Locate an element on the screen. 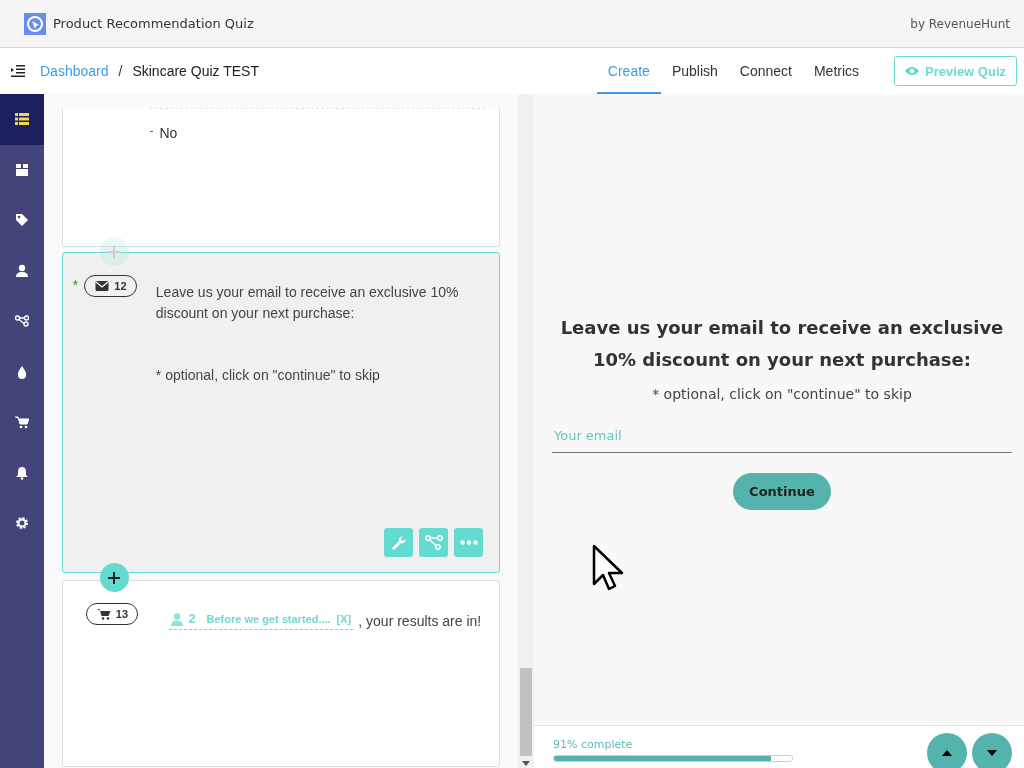 The height and width of the screenshot is (768, 1024). next-button is located at coordinates (992, 750).